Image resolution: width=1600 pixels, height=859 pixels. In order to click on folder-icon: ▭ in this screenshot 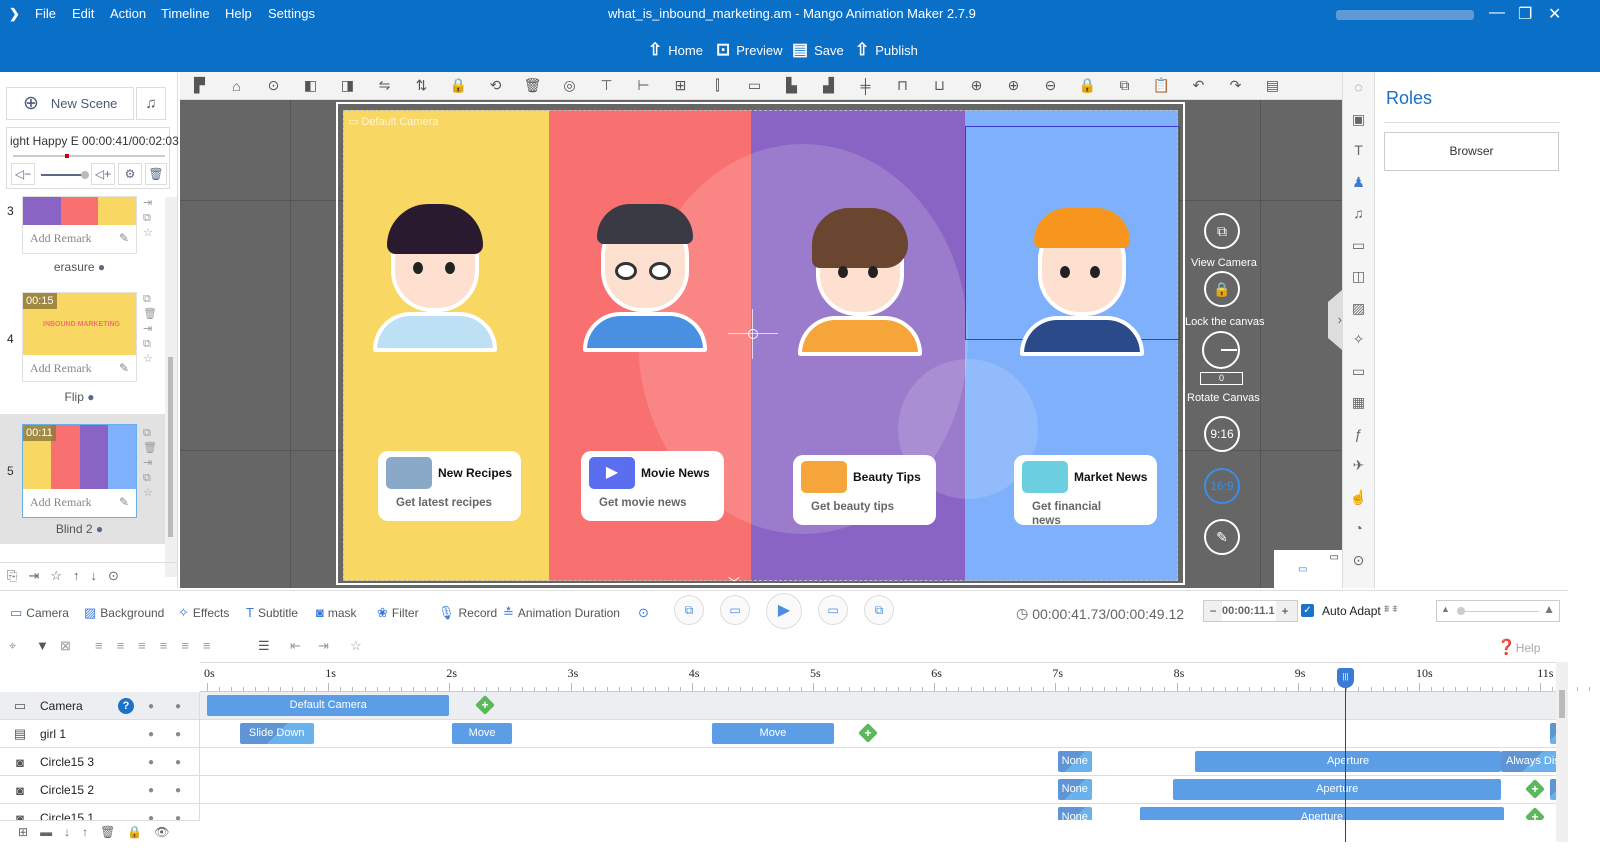, I will do `click(1358, 372)`.